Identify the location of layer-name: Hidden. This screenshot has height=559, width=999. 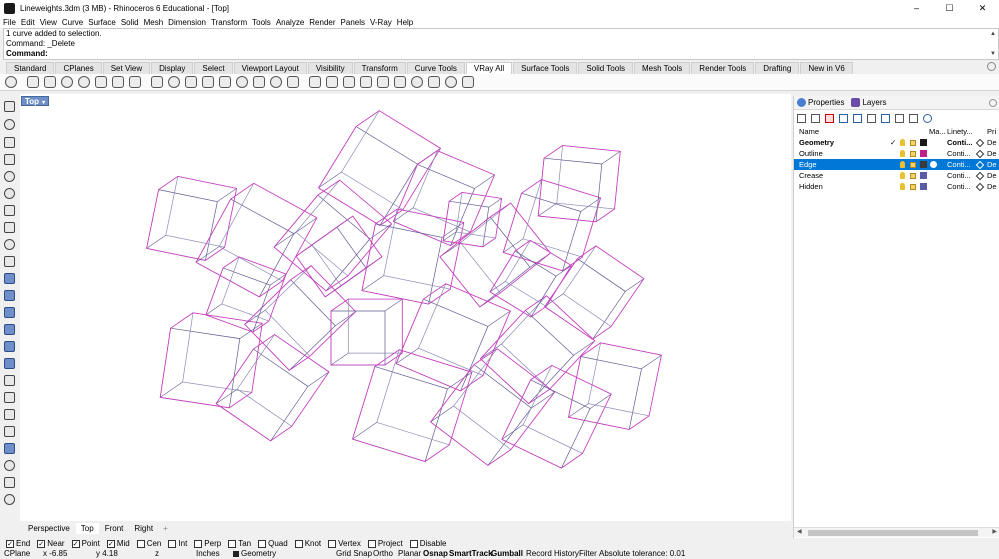
(811, 186).